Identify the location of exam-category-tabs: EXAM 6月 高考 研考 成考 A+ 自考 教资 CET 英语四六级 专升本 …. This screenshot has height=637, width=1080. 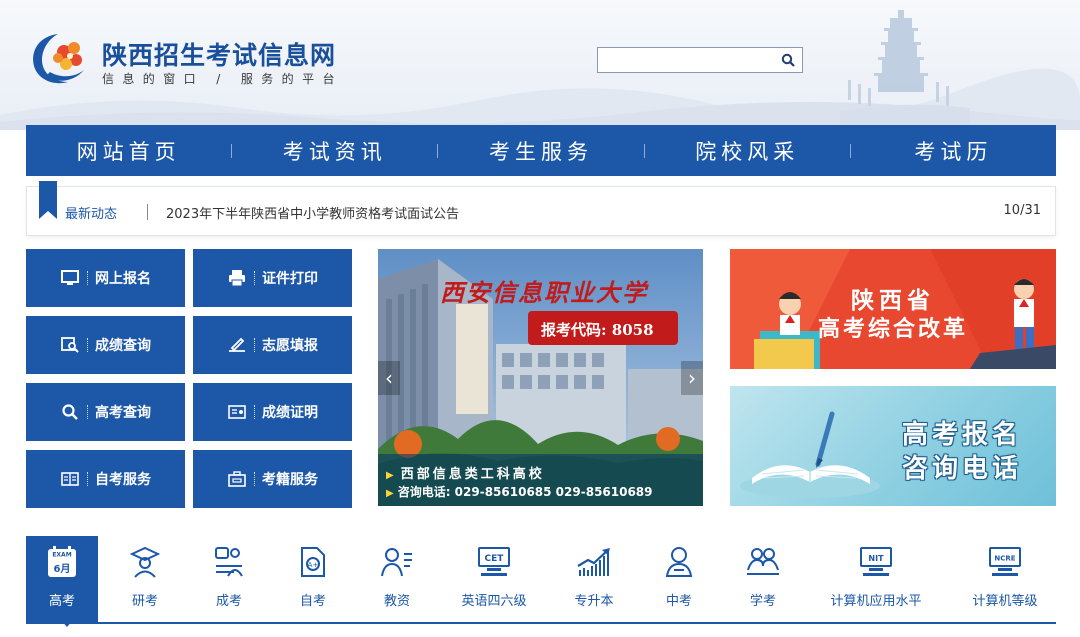
(541, 580).